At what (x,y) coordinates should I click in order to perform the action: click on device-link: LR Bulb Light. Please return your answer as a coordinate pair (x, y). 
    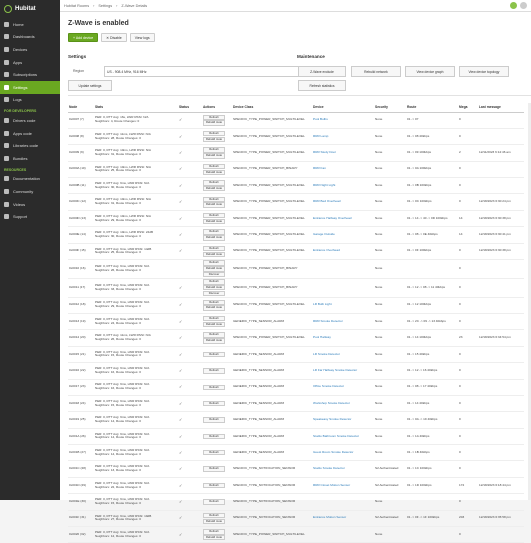
    Looking at the image, I should click on (343, 305).